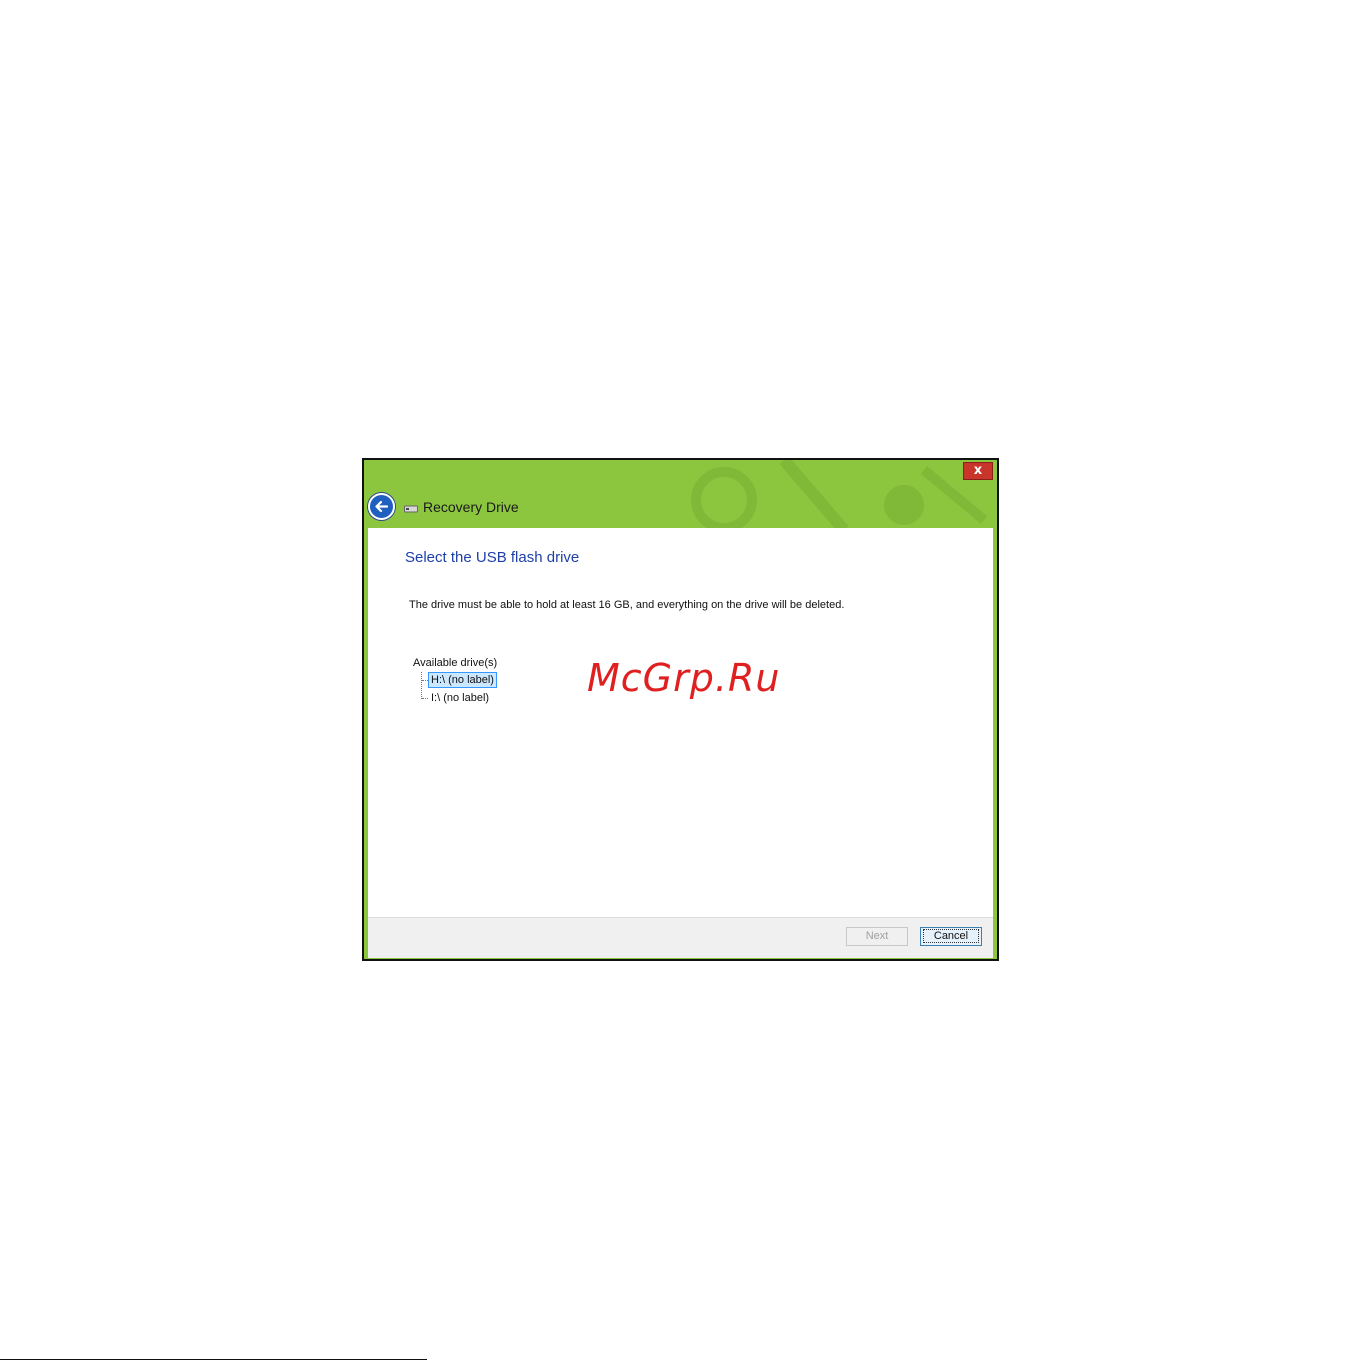 The height and width of the screenshot is (1361, 1361). Describe the element at coordinates (680, 937) in the screenshot. I see `footer-bar: Next Cancel` at that location.